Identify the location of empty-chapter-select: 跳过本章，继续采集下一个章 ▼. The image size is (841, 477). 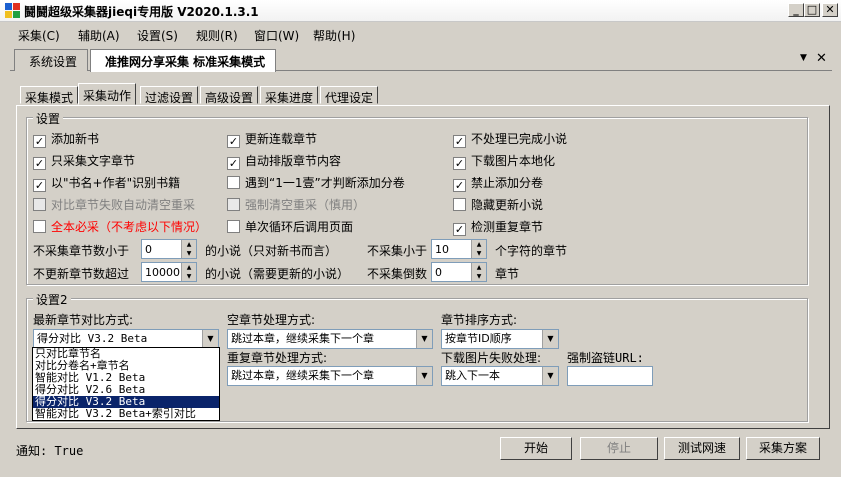
(330, 339).